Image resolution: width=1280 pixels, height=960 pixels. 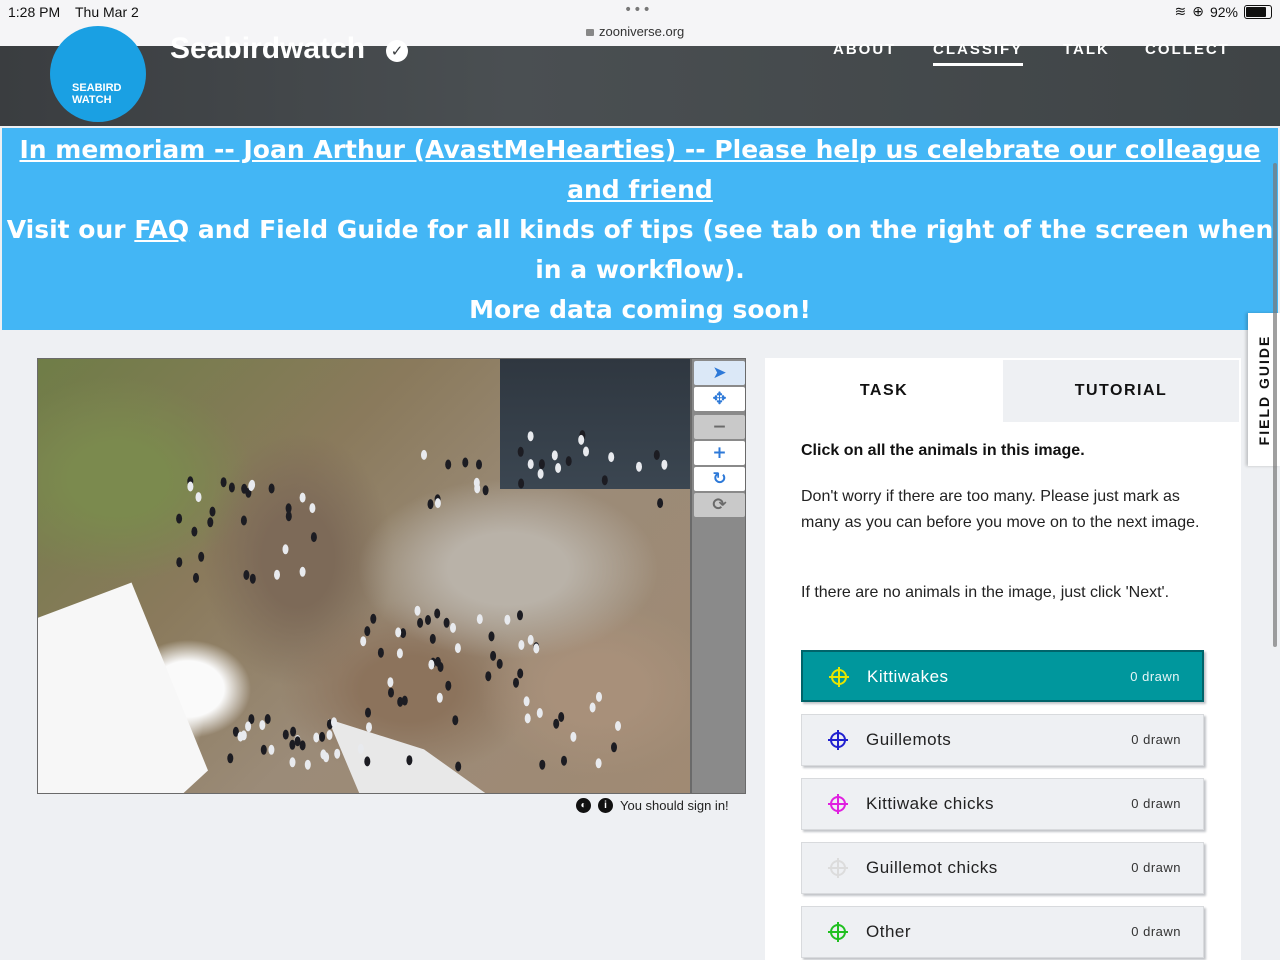 I want to click on choice-other: Other 0 drawn, so click(x=1002, y=932).